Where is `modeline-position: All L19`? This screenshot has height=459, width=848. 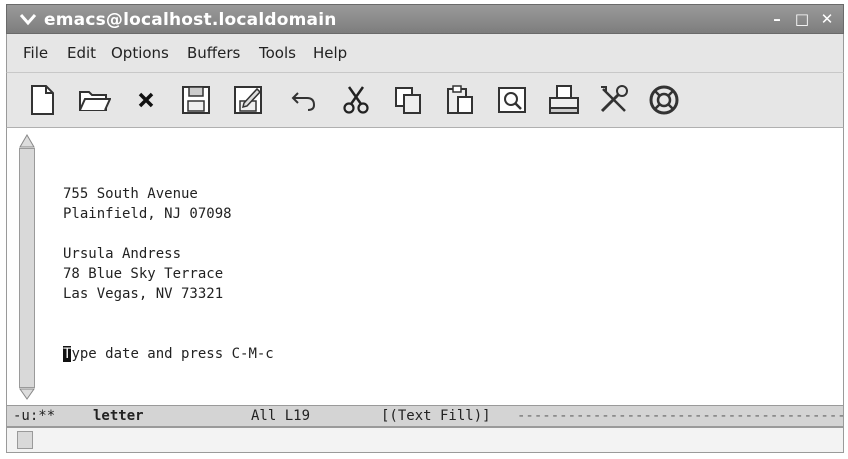 modeline-position: All L19 is located at coordinates (281, 416).